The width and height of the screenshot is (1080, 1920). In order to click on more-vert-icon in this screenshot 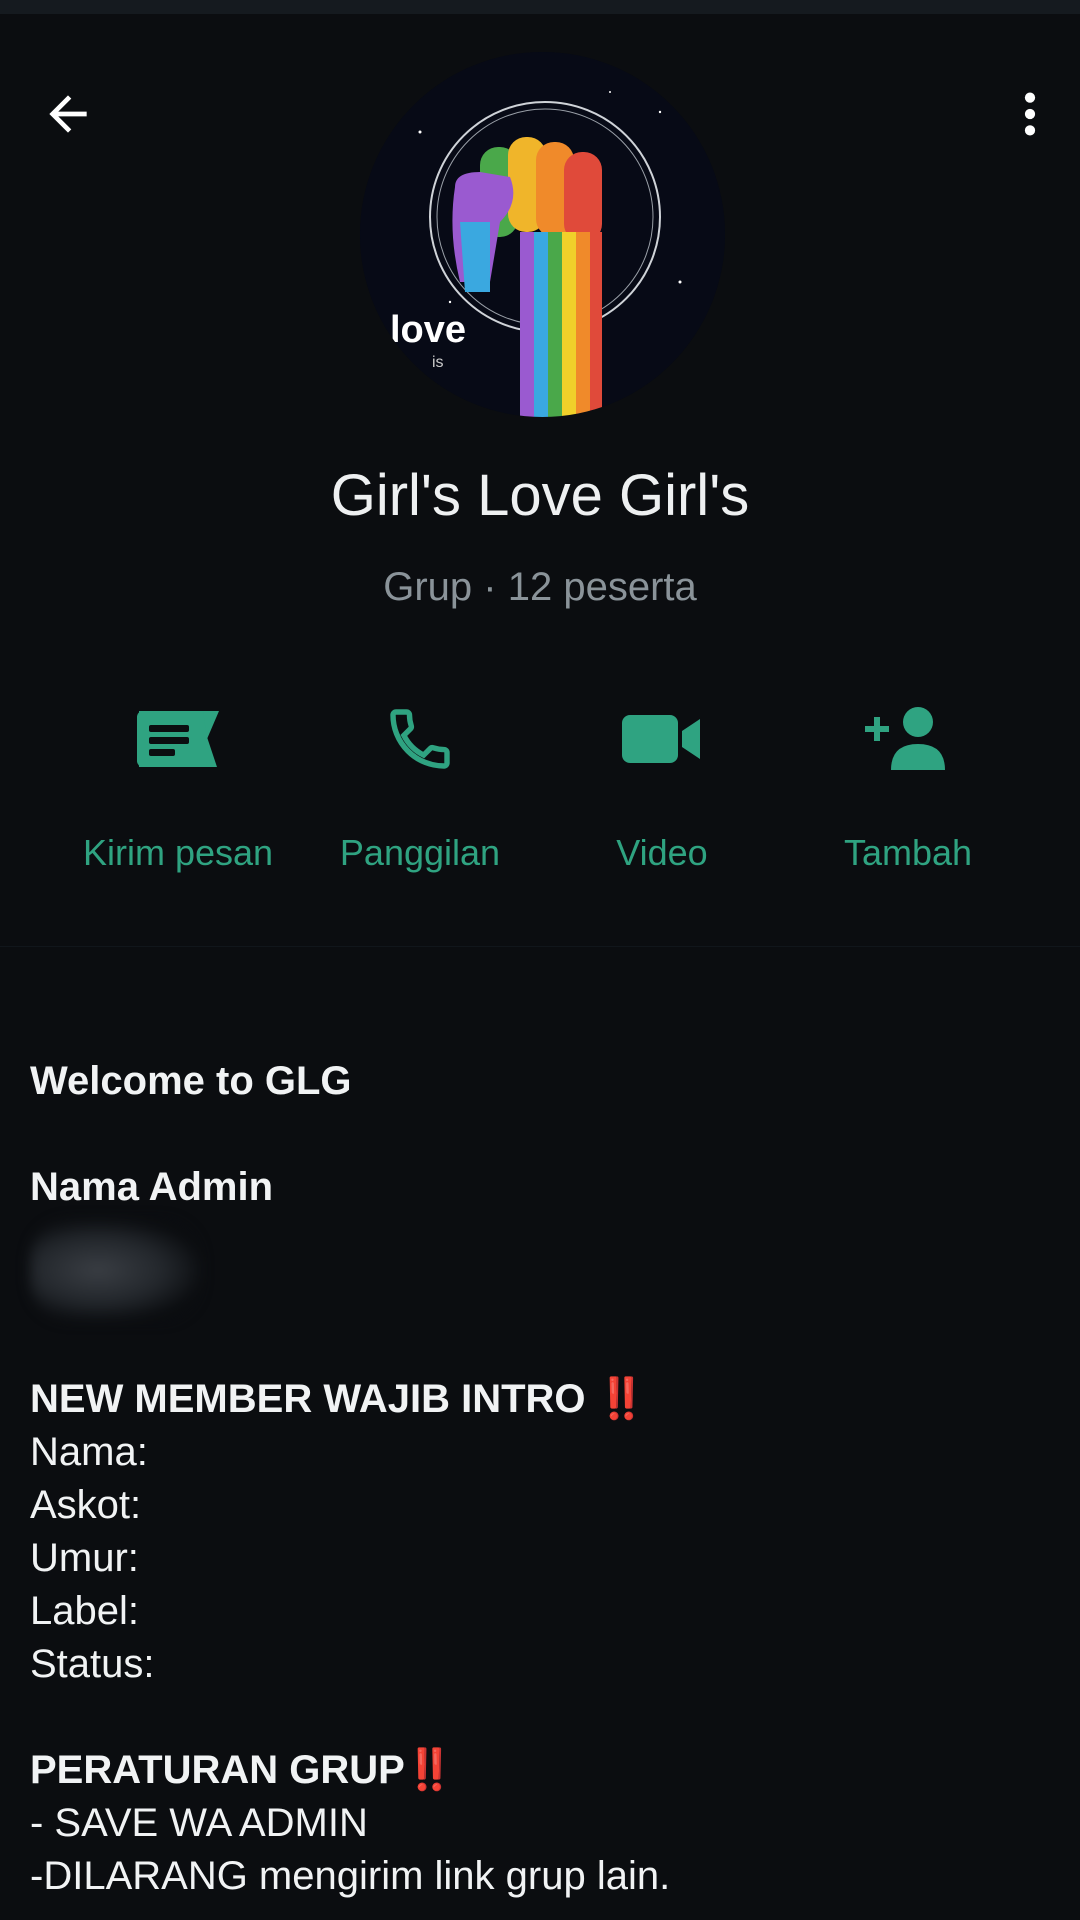, I will do `click(1030, 114)`.